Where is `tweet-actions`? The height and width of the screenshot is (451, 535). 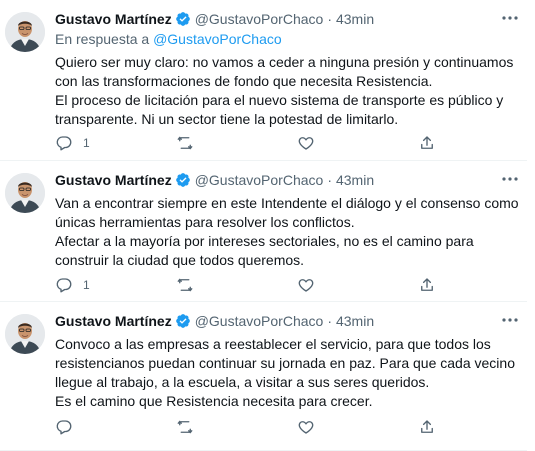 tweet-actions is located at coordinates (245, 427).